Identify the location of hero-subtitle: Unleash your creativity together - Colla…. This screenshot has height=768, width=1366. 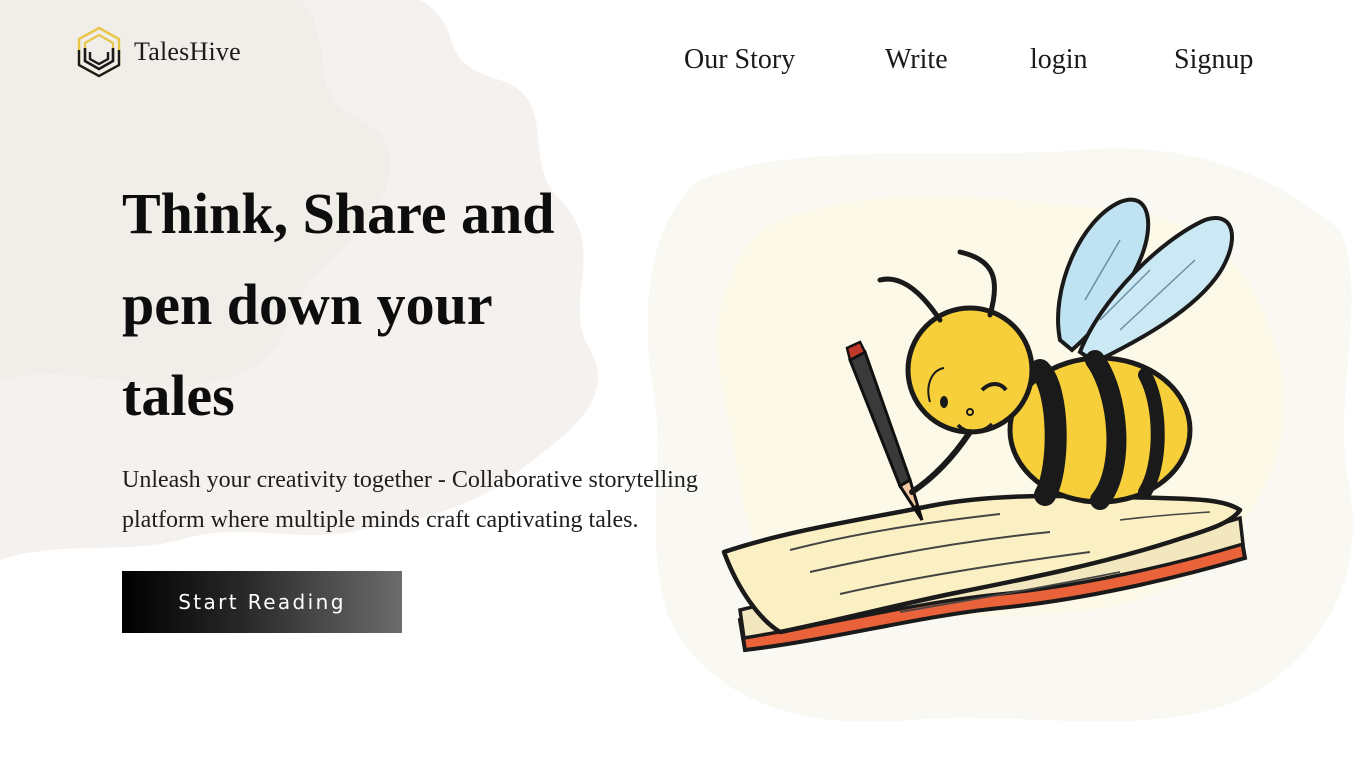
(452, 500).